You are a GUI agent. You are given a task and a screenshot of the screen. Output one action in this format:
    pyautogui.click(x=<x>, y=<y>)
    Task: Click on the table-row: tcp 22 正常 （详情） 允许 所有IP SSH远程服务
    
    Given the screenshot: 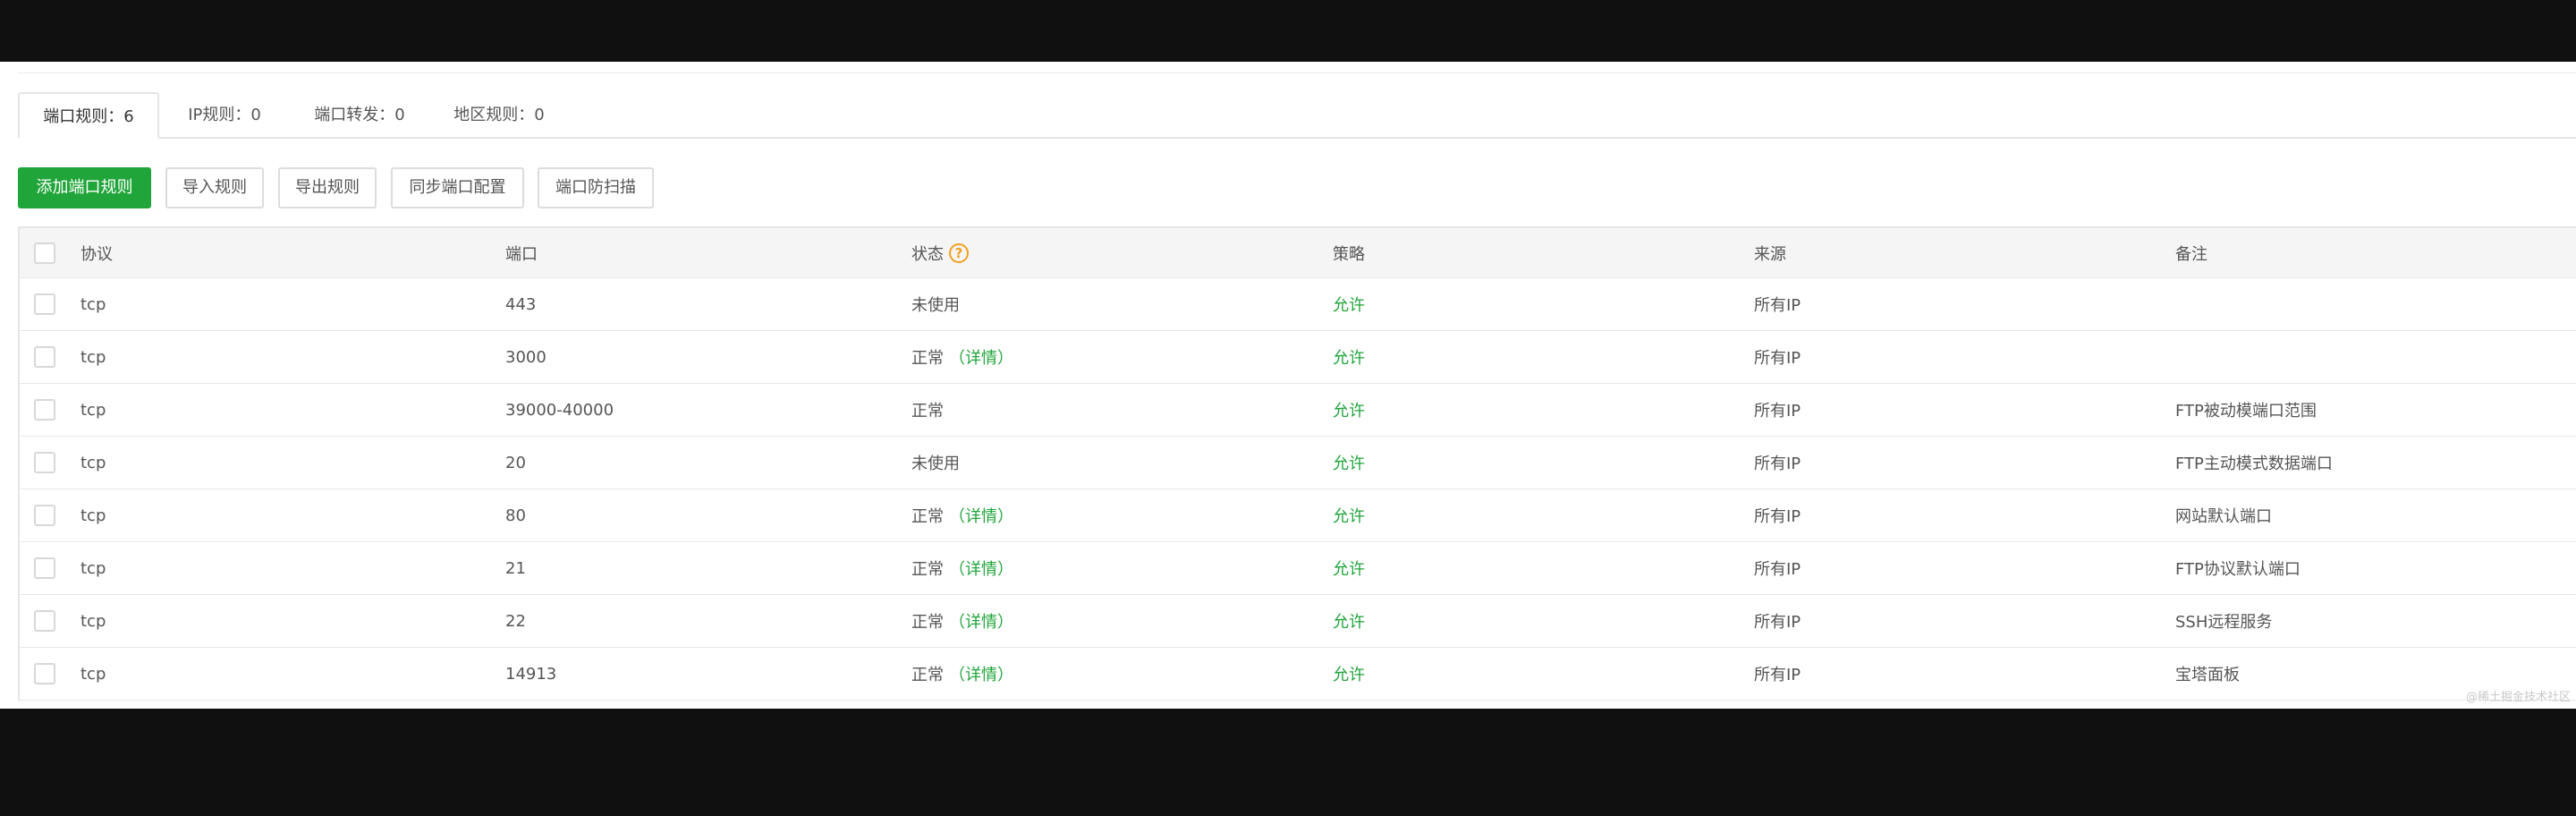 What is the action you would take?
    pyautogui.click(x=1298, y=621)
    